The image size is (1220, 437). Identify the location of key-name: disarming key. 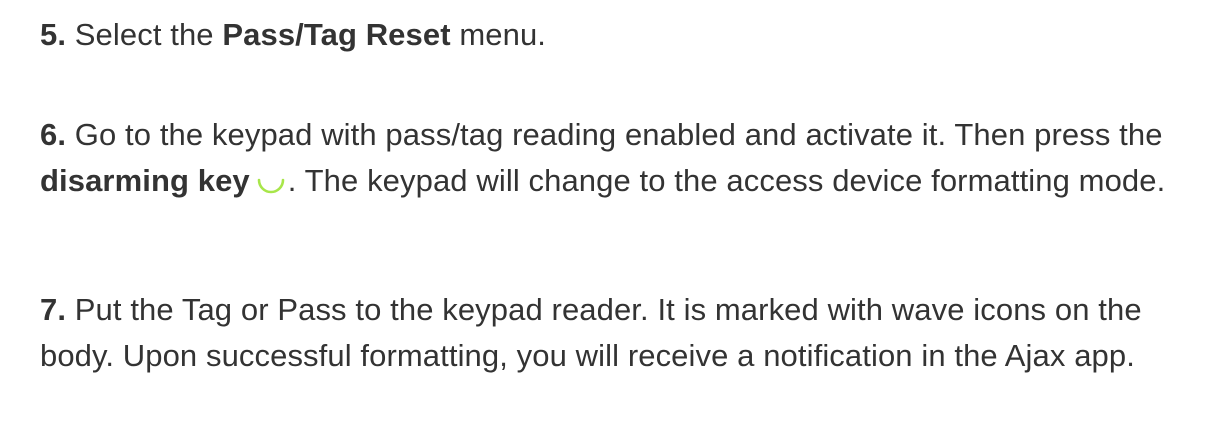
(145, 180).